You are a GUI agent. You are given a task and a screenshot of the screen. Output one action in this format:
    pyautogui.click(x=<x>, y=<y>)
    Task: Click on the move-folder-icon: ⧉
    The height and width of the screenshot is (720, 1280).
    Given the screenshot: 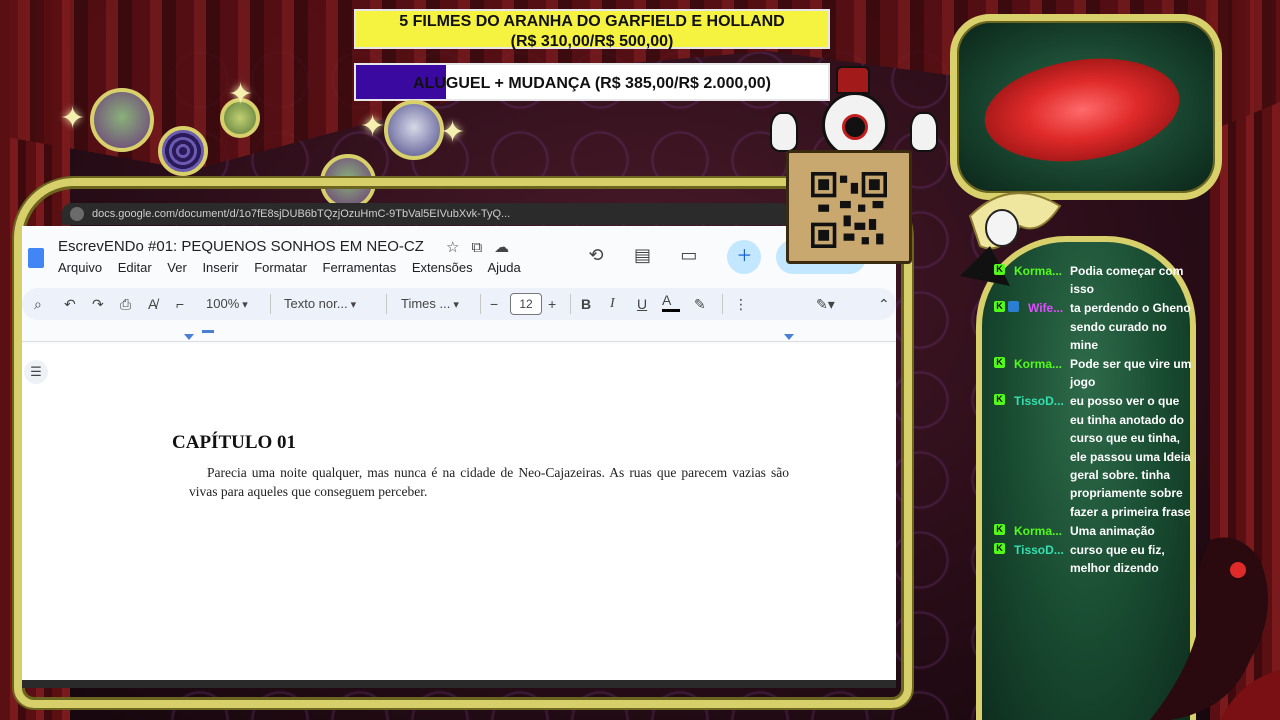 What is the action you would take?
    pyautogui.click(x=482, y=247)
    